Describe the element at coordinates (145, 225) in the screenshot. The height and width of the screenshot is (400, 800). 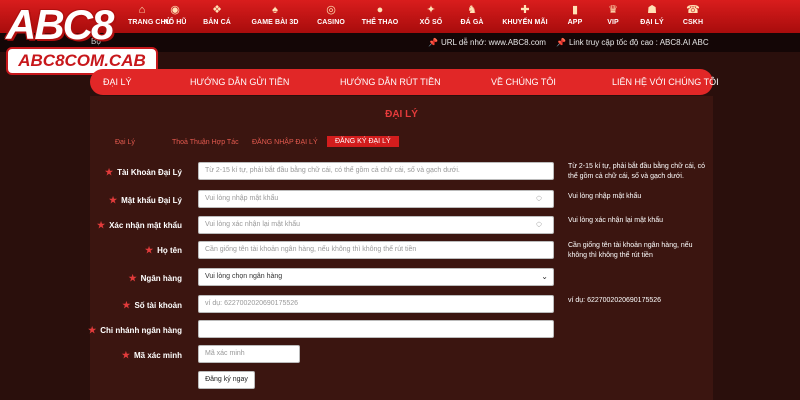
I see `field-label-text: Xác nhận mật khẩu` at that location.